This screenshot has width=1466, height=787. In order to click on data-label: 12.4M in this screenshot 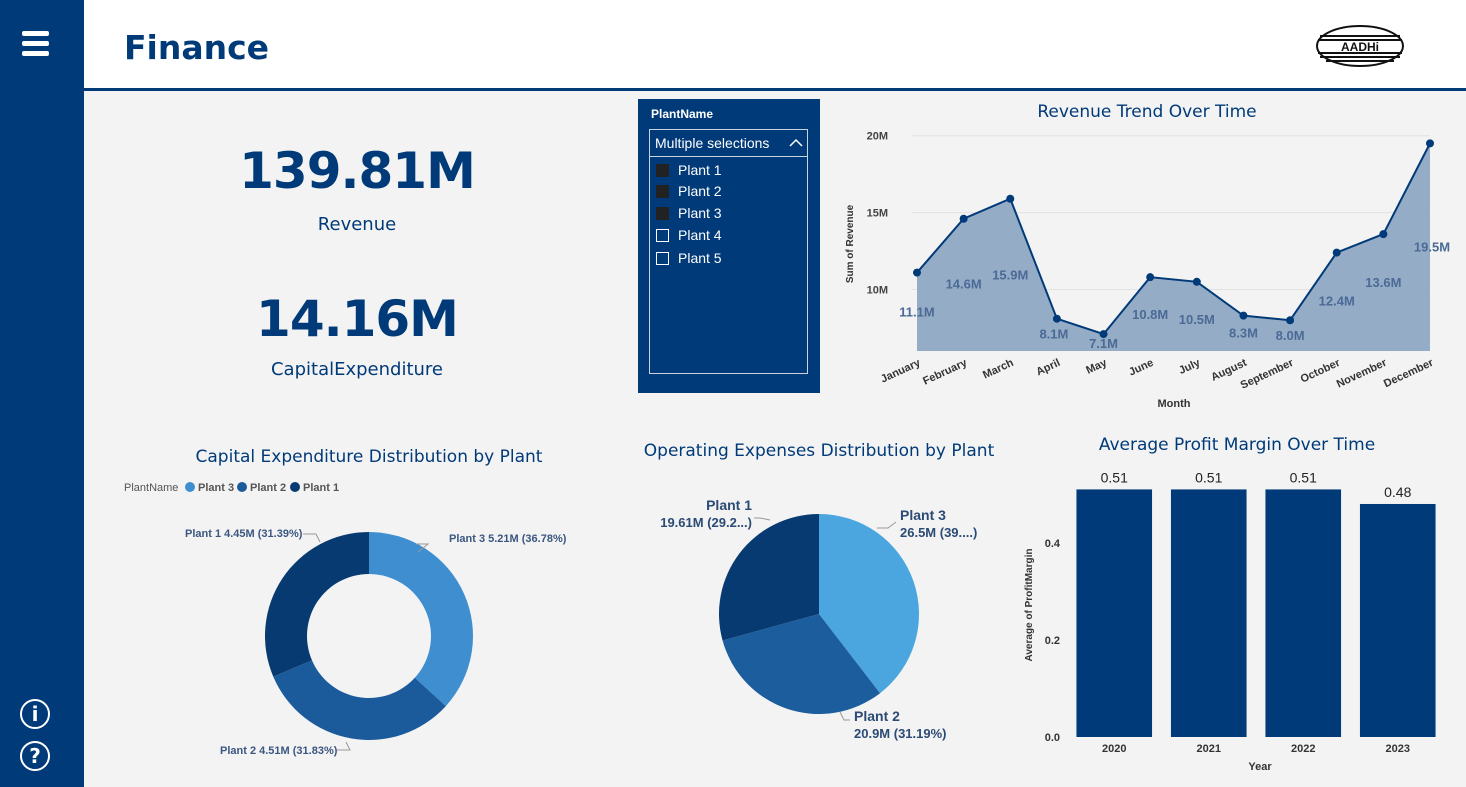, I will do `click(1337, 301)`.